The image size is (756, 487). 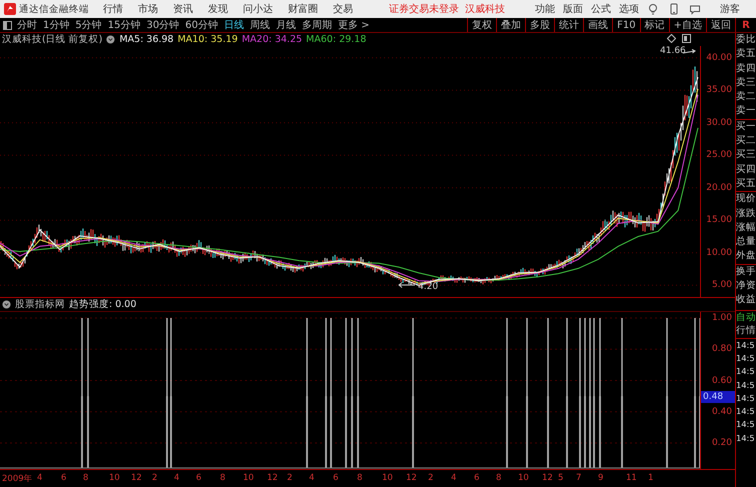 What do you see at coordinates (303, 9) in the screenshot?
I see `menu-item: 财富圈` at bounding box center [303, 9].